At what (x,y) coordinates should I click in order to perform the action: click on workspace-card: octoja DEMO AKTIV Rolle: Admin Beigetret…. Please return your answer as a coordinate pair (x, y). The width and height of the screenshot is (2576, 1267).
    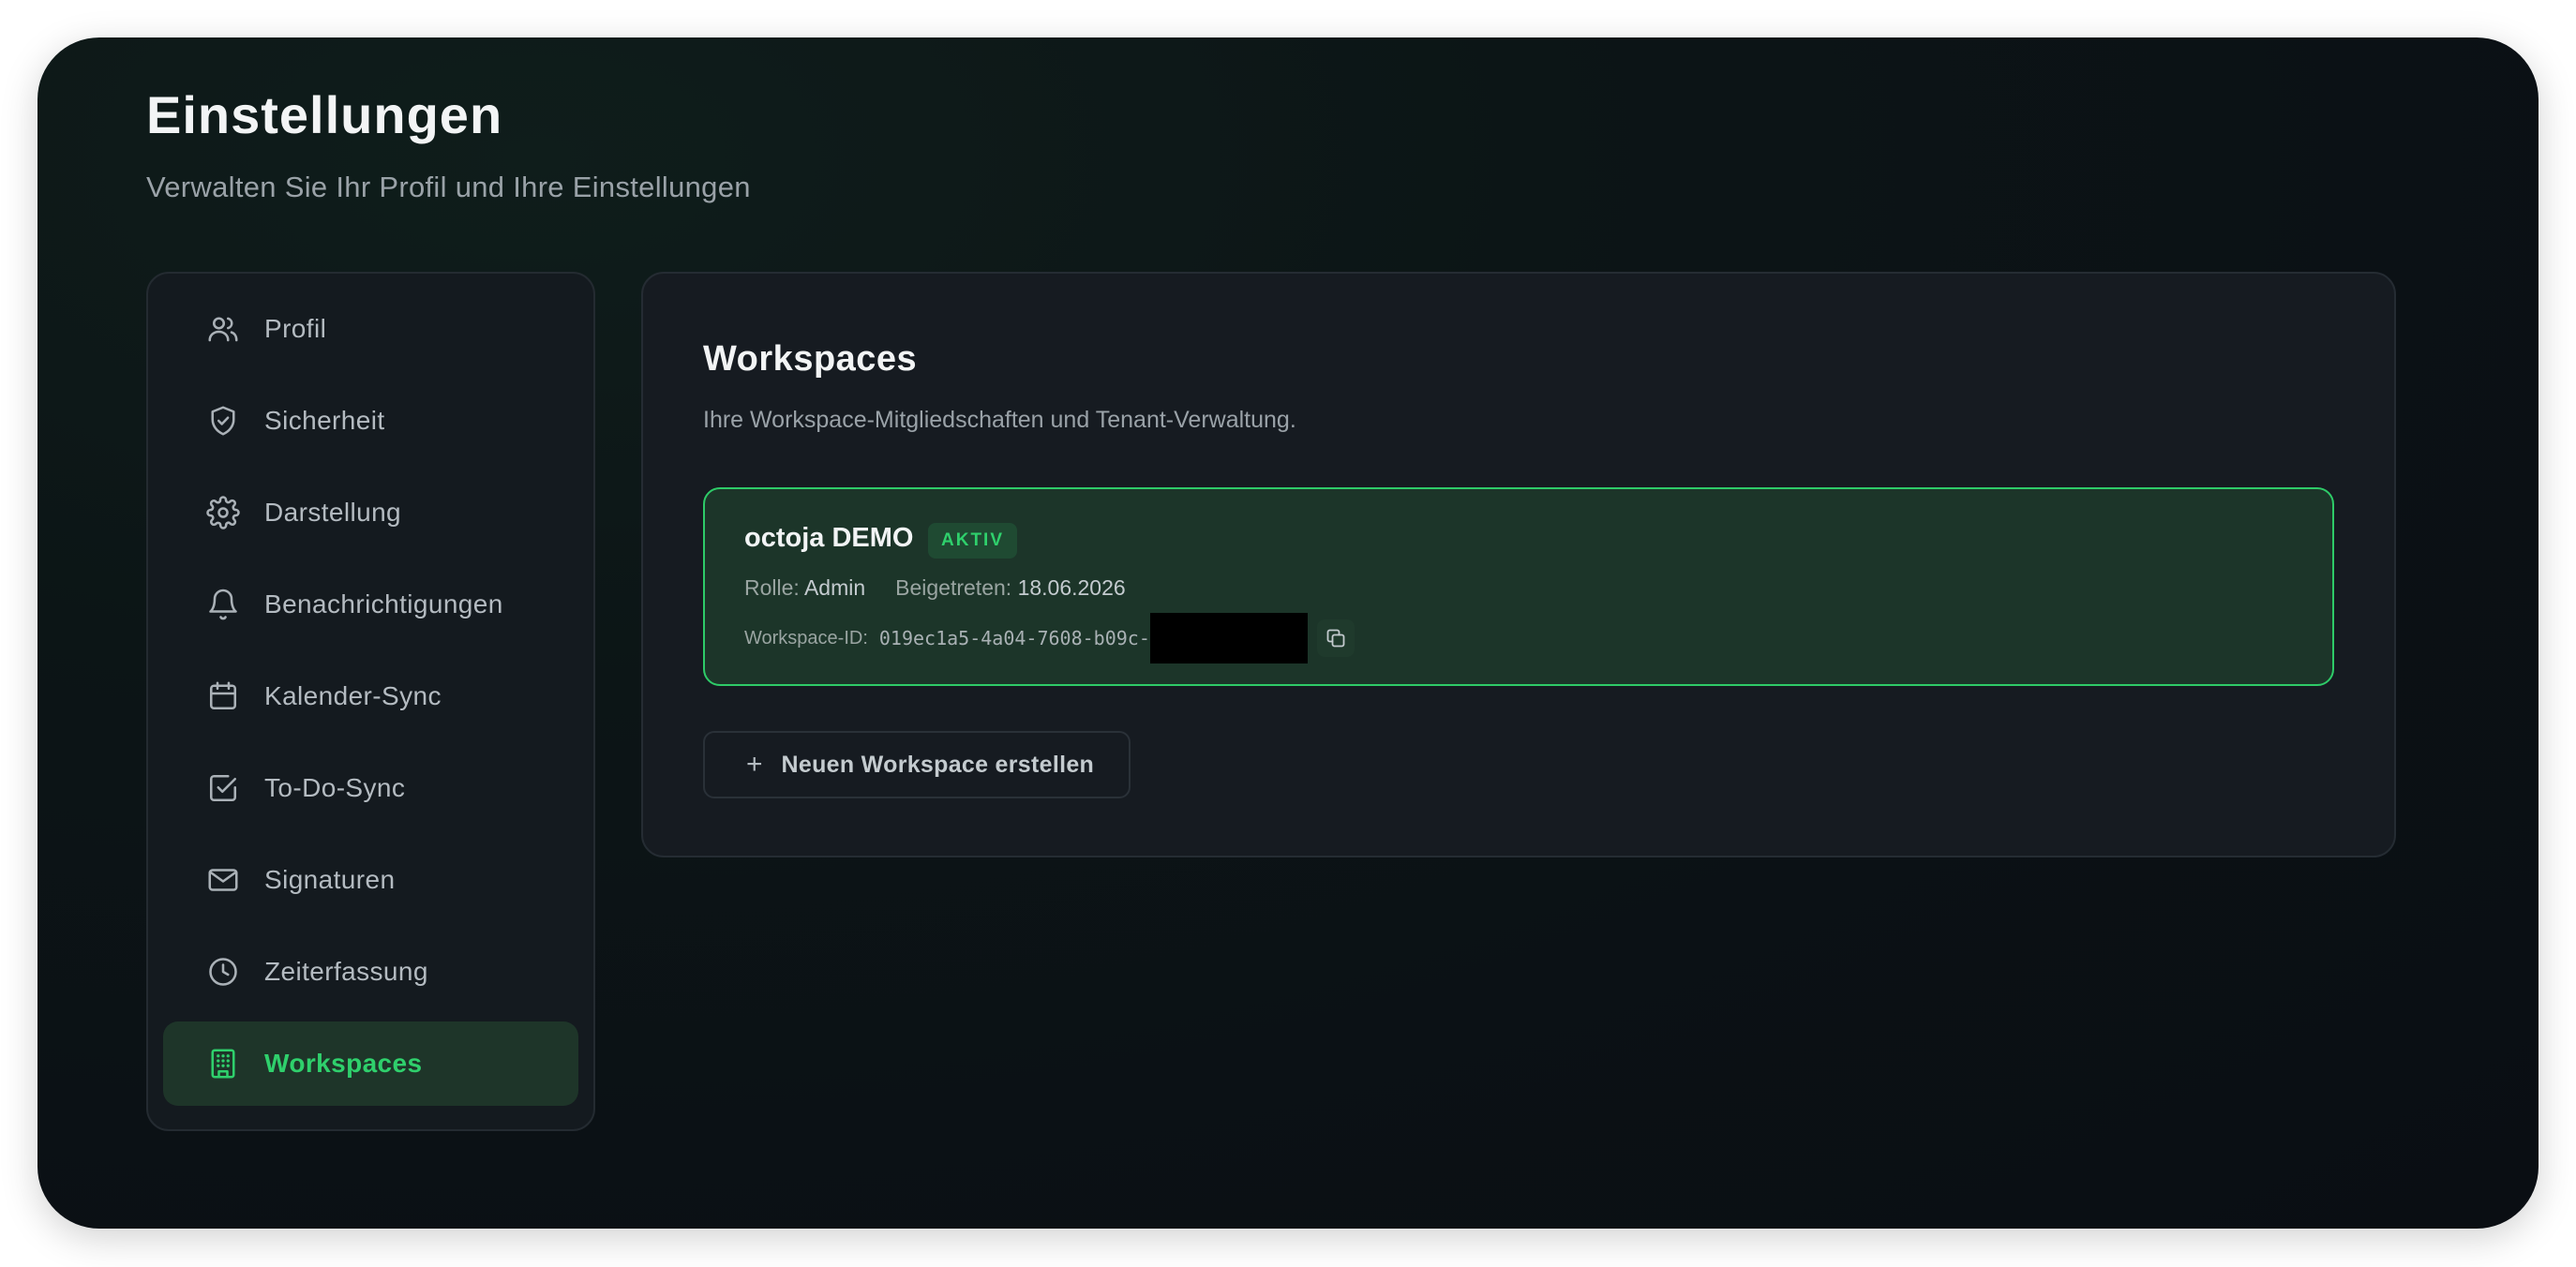
    Looking at the image, I should click on (1518, 586).